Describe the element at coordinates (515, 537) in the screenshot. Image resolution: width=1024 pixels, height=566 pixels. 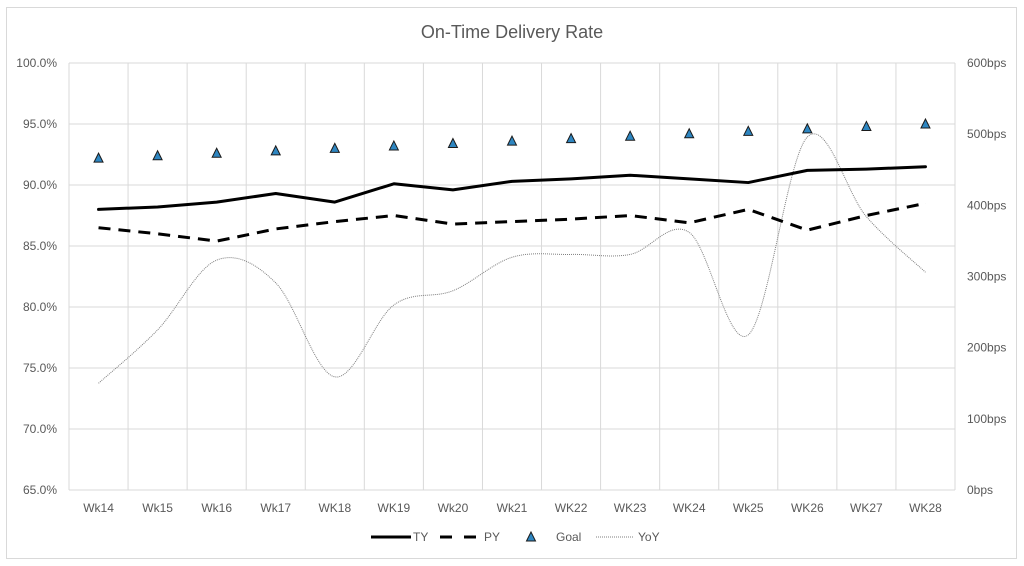
I see `legend: TY PY Goal YoY` at that location.